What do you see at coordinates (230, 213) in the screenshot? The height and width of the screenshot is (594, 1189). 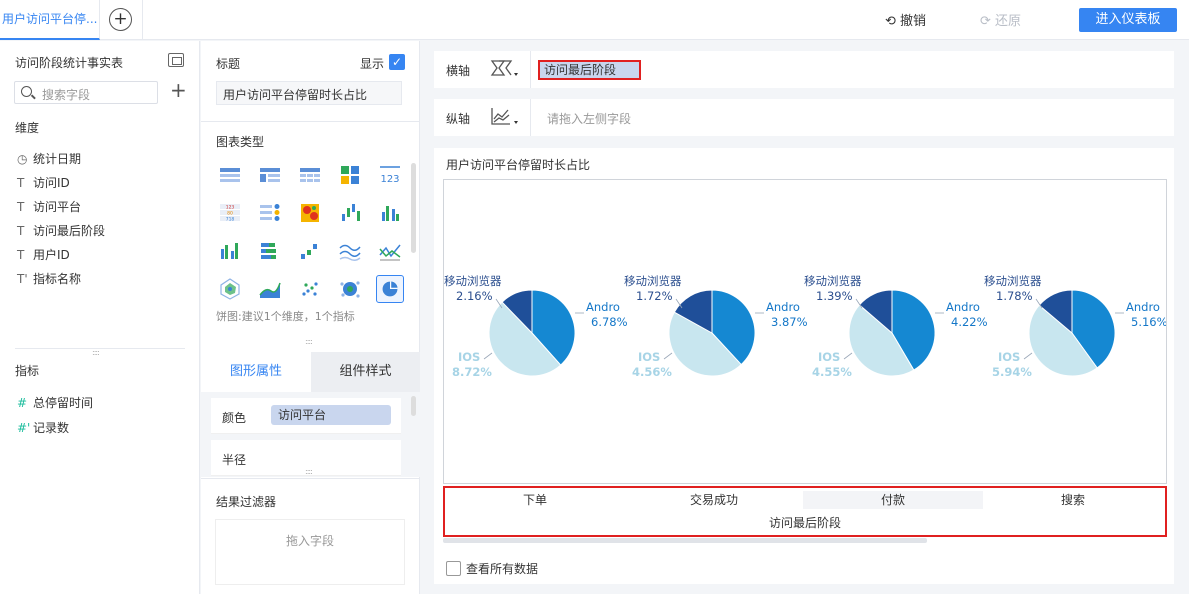 I see `number-table-icon: 12380718` at bounding box center [230, 213].